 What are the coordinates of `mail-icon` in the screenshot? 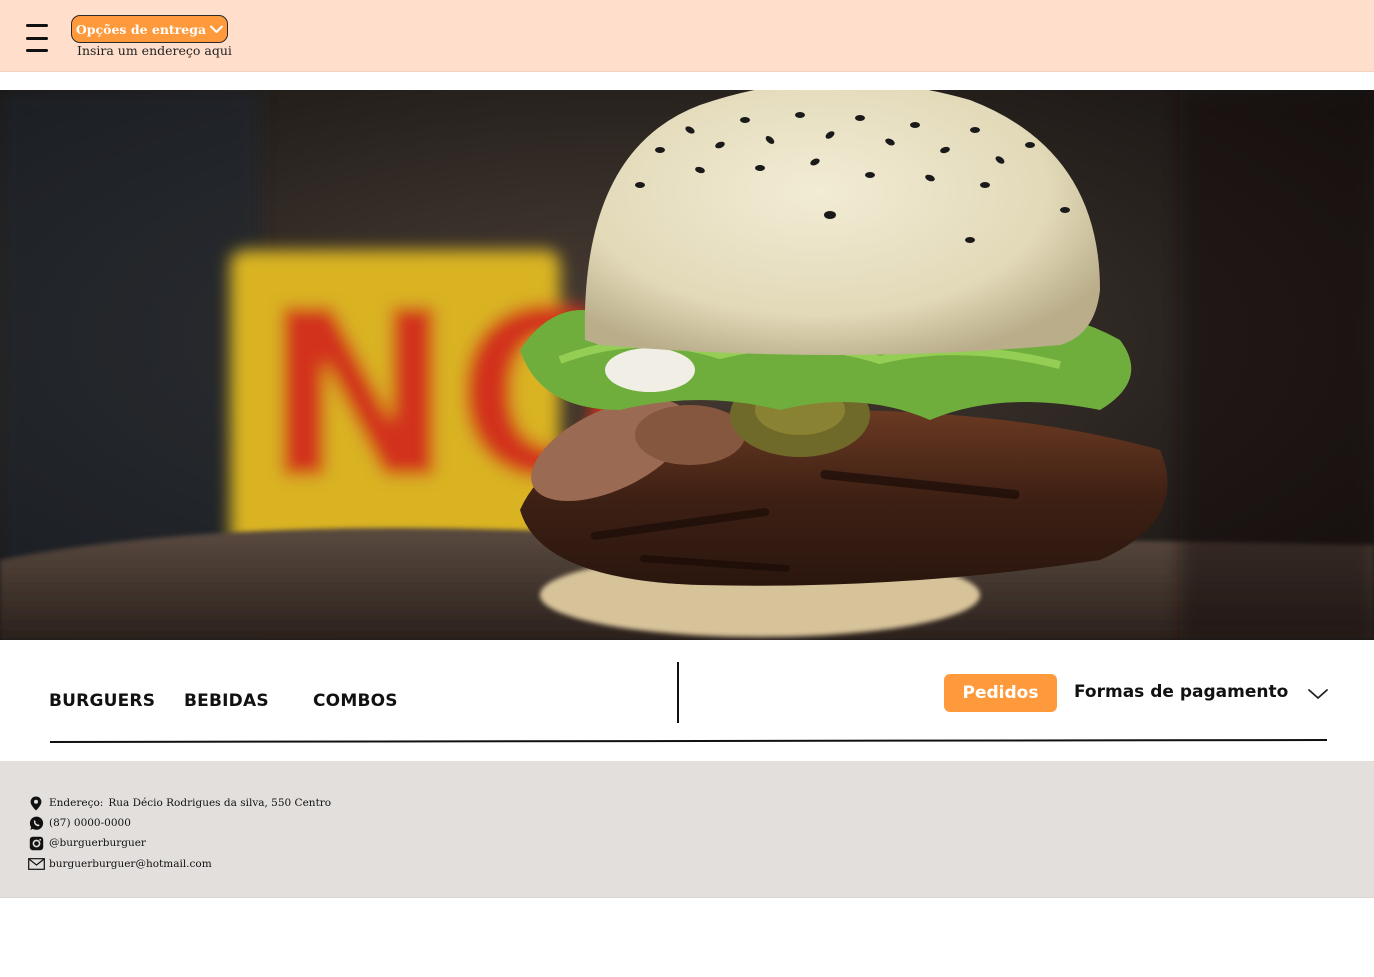 It's located at (36, 864).